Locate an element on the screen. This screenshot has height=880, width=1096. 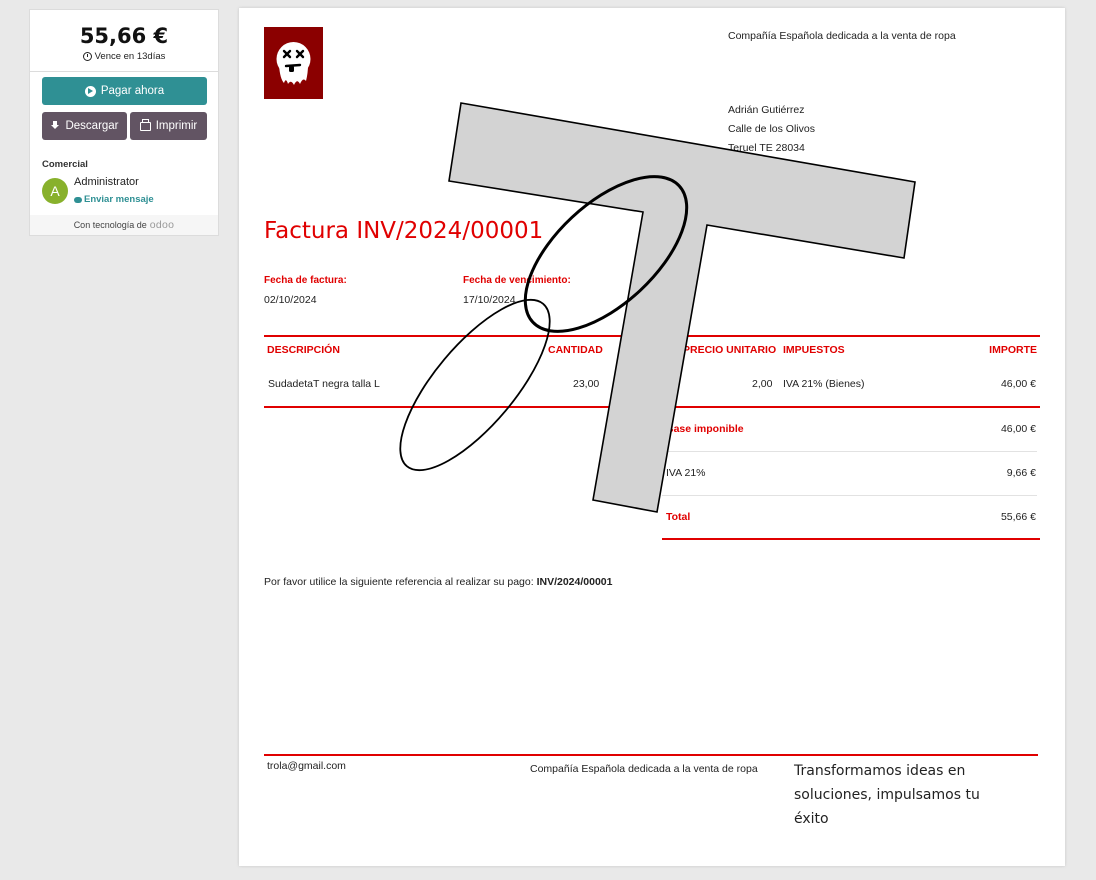
send-message-link: Enviar mensaje is located at coordinates (114, 199).